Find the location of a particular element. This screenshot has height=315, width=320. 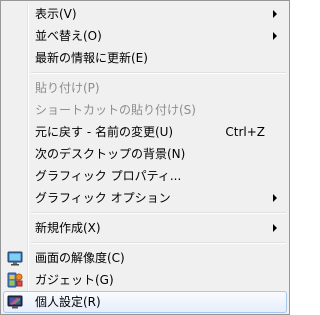

menu-item-screen-resolution: 画面の解像度(C) is located at coordinates (145, 258).